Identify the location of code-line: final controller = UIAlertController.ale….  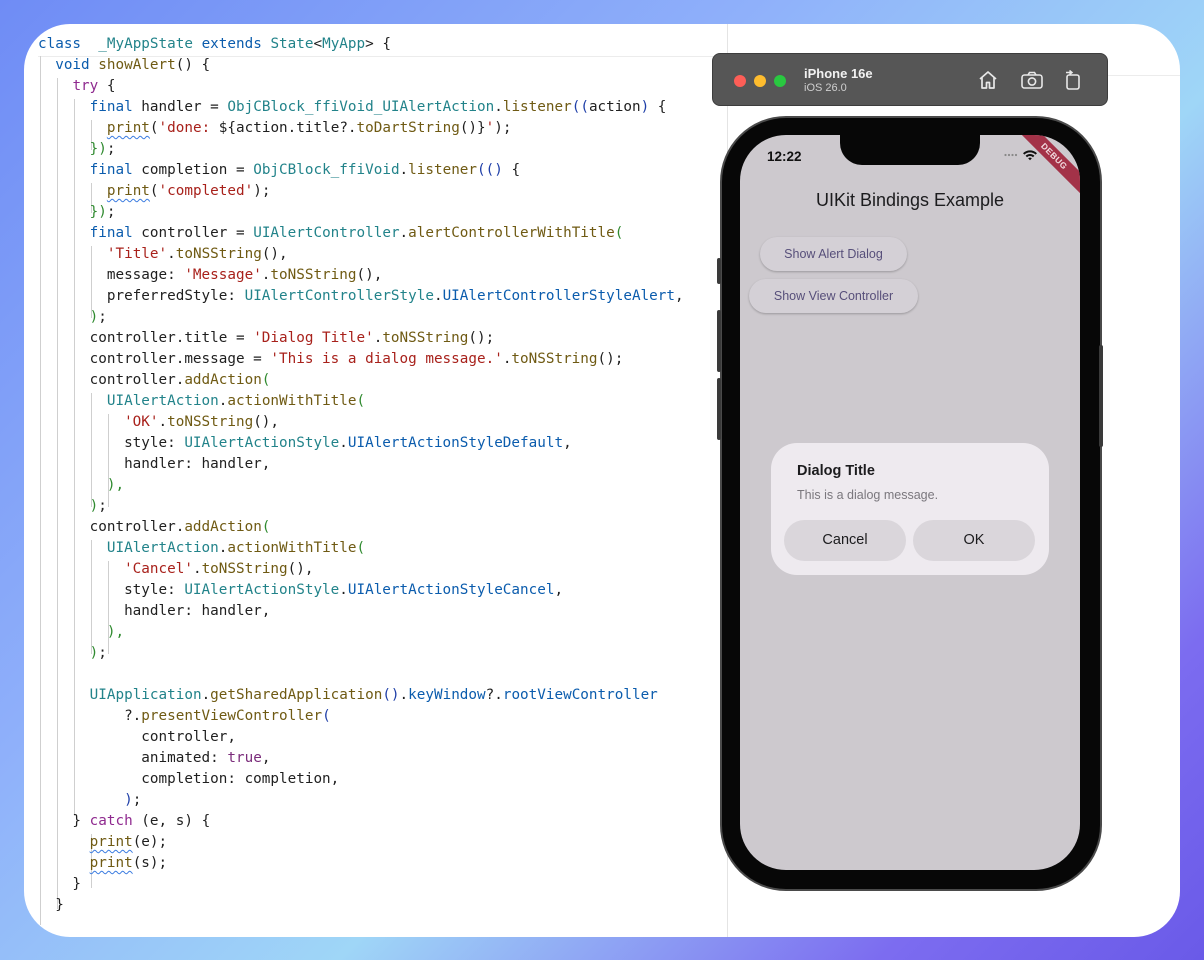
(361, 233).